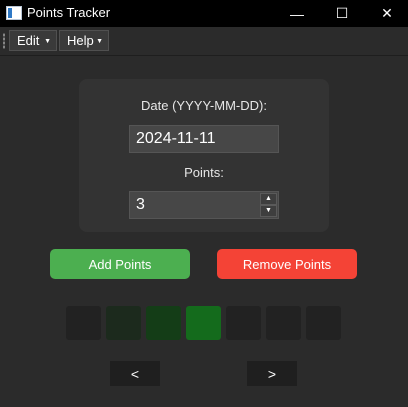 This screenshot has width=408, height=407. What do you see at coordinates (4, 41) in the screenshot?
I see `toolbar-grip-icon` at bounding box center [4, 41].